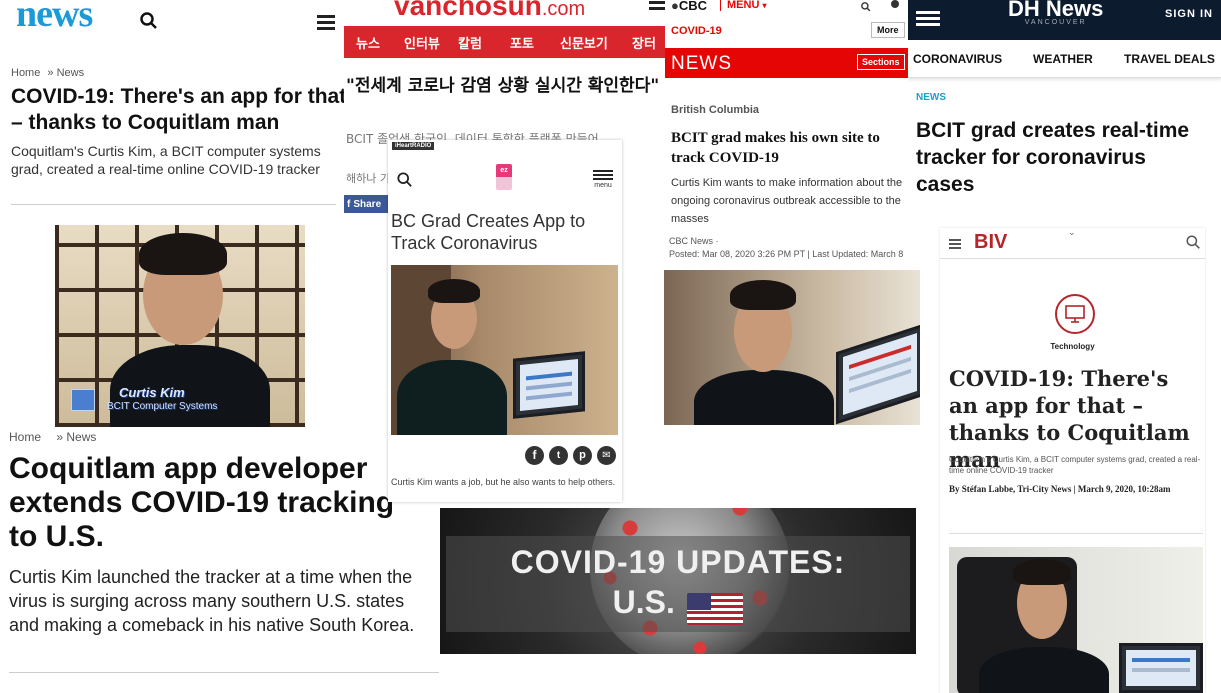 The image size is (1221, 693). I want to click on banner-title: COVID-19 UPDATES:, so click(678, 562).